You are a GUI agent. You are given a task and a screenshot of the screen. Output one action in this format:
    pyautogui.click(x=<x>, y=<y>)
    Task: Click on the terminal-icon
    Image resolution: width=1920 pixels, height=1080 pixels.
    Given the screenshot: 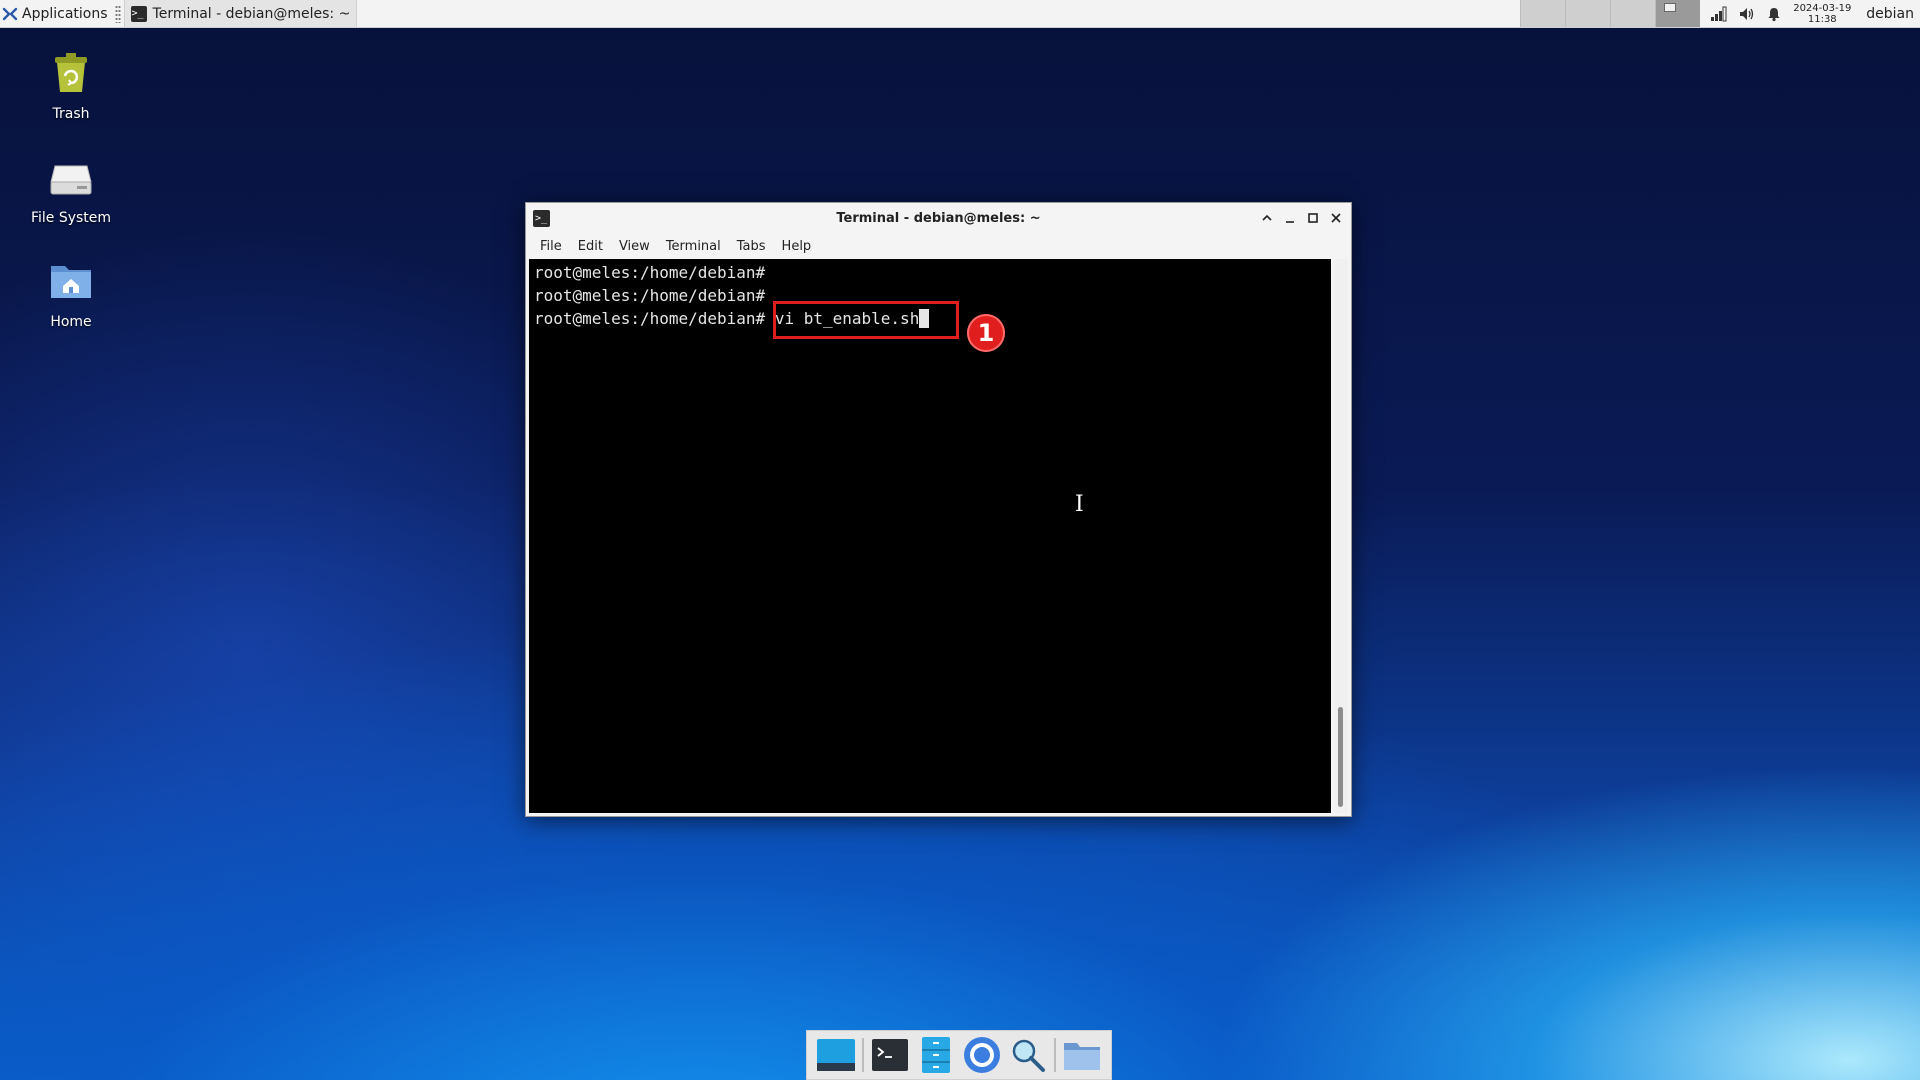 What is the action you would take?
    pyautogui.click(x=890, y=1055)
    